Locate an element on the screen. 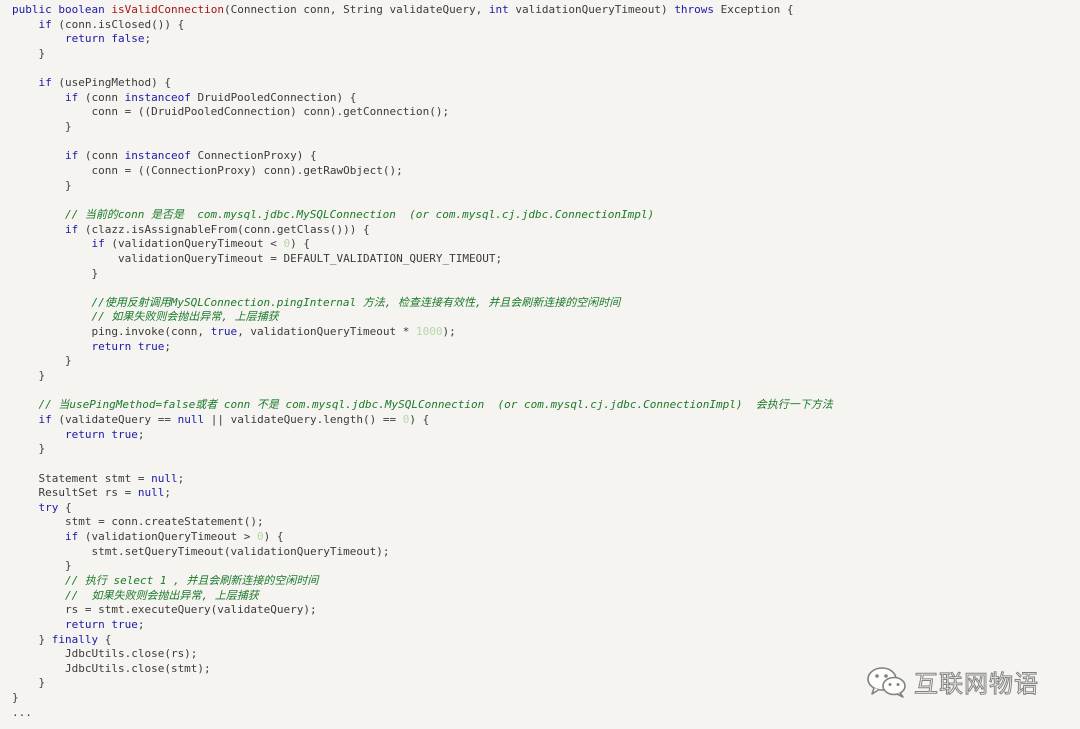 Image resolution: width=1080 pixels, height=729 pixels. watermark: 互联网物语 is located at coordinates (952, 681).